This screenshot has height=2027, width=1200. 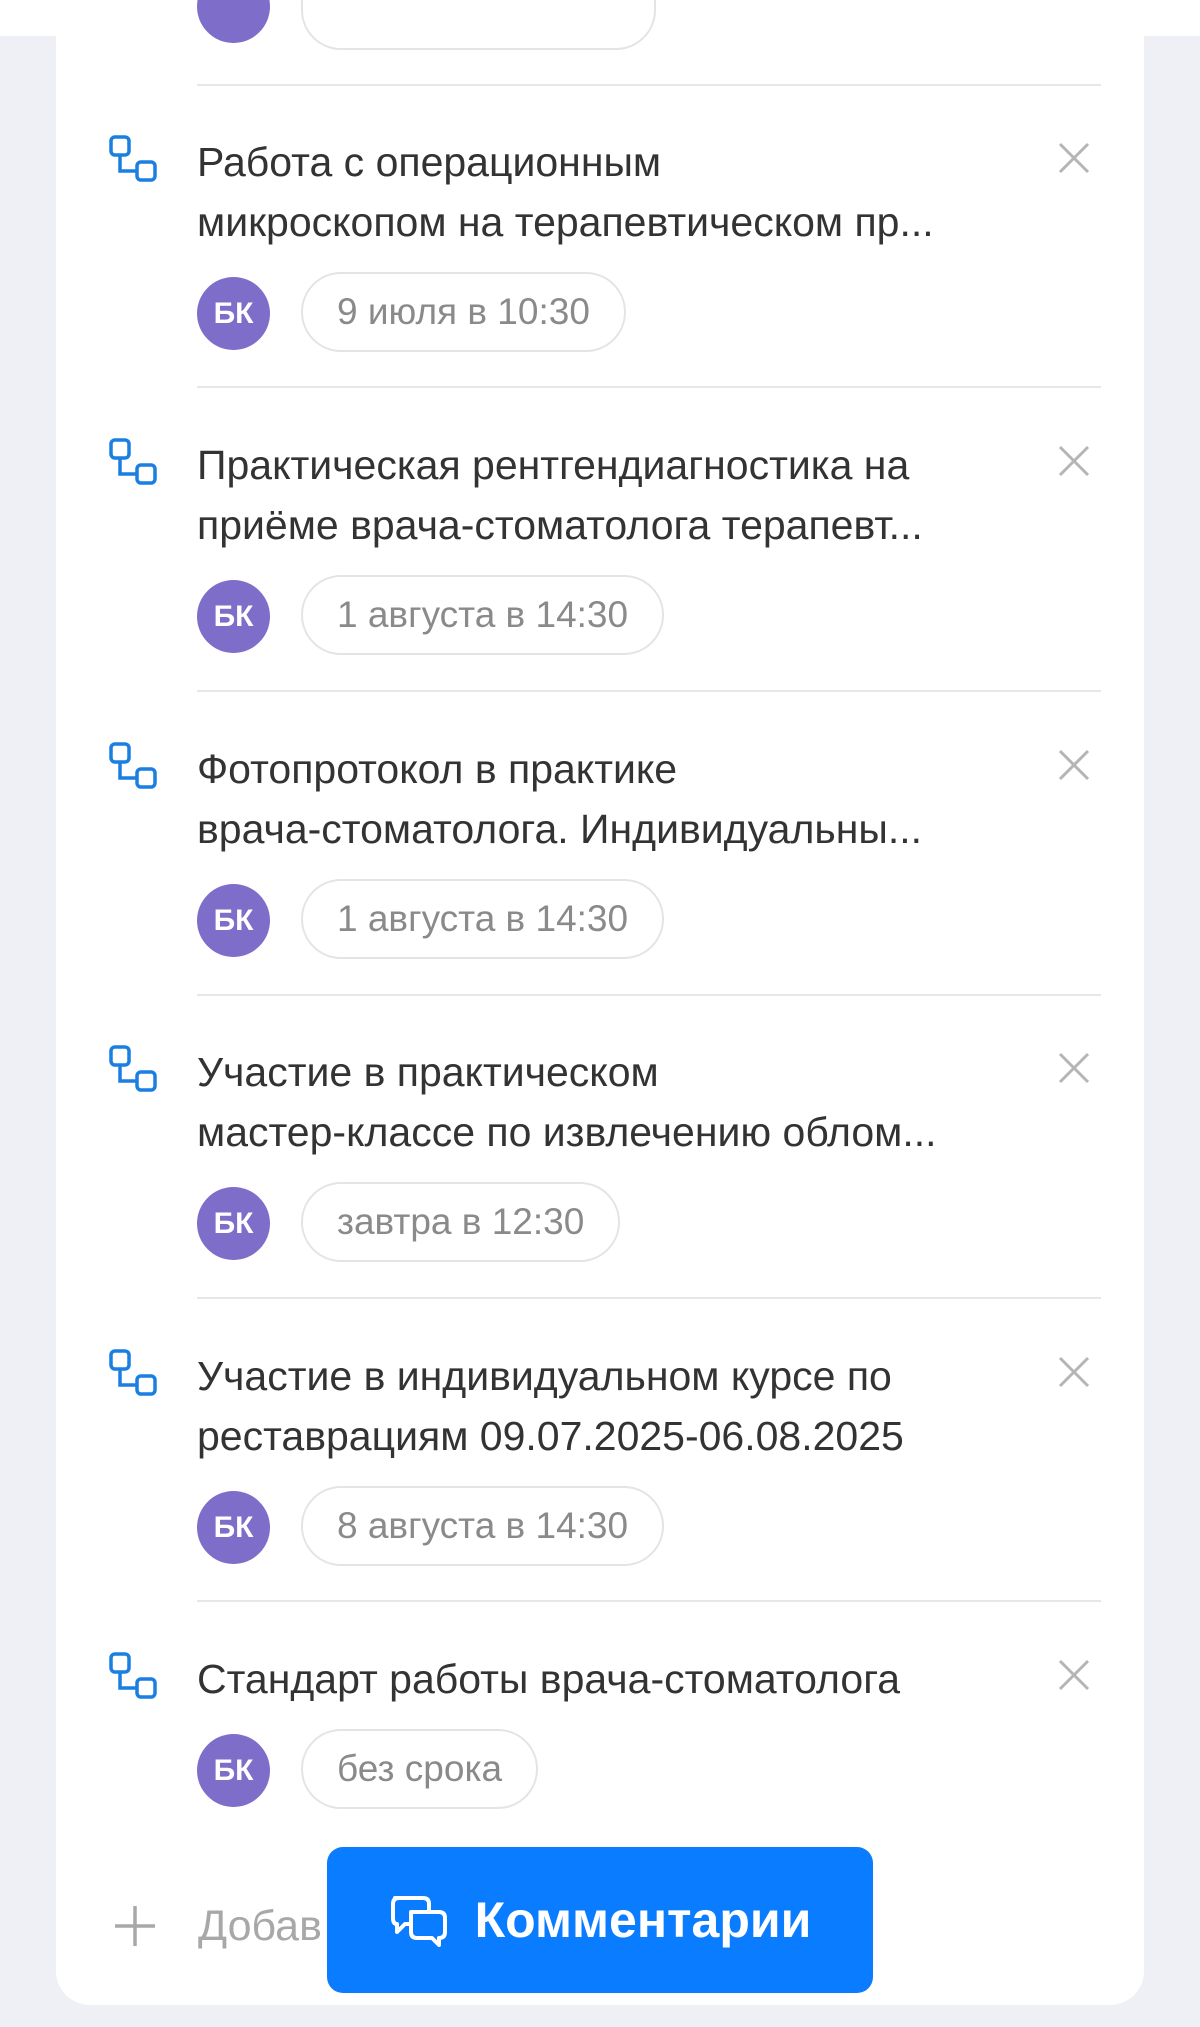 I want to click on due-date-pill: завтра в 12:30, so click(x=461, y=1222).